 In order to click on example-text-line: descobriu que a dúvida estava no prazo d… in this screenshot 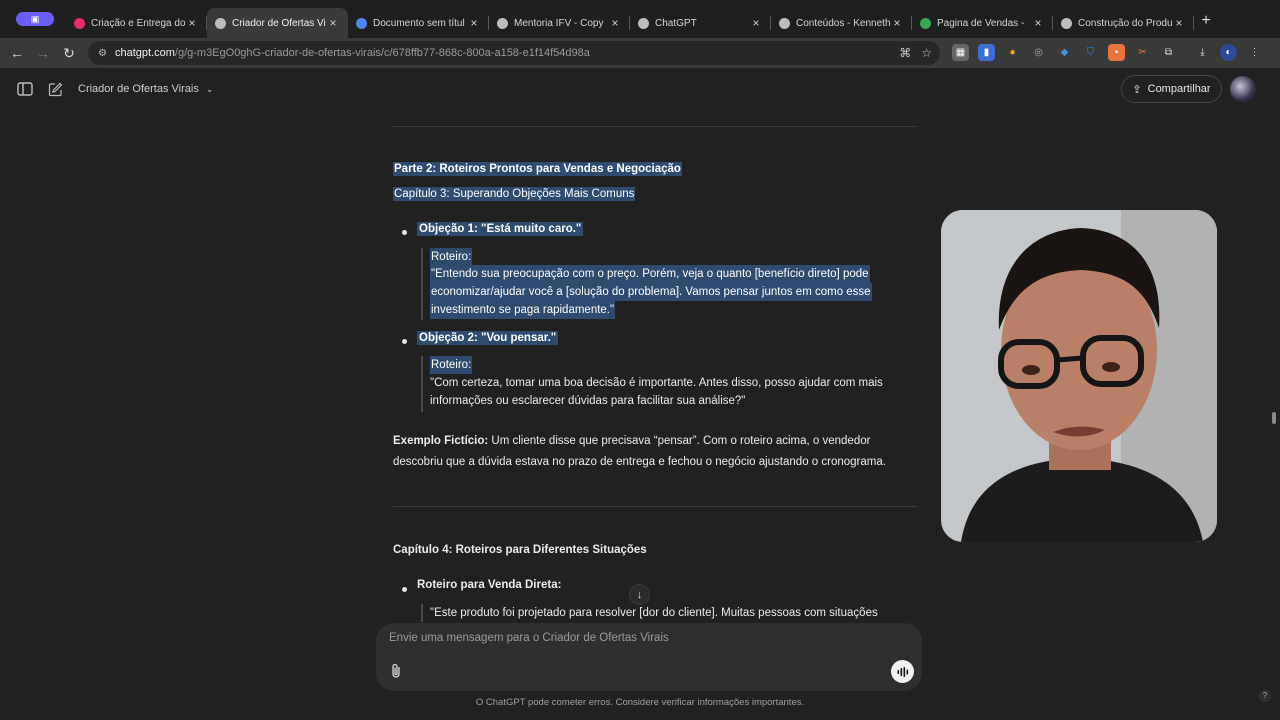, I will do `click(639, 462)`.